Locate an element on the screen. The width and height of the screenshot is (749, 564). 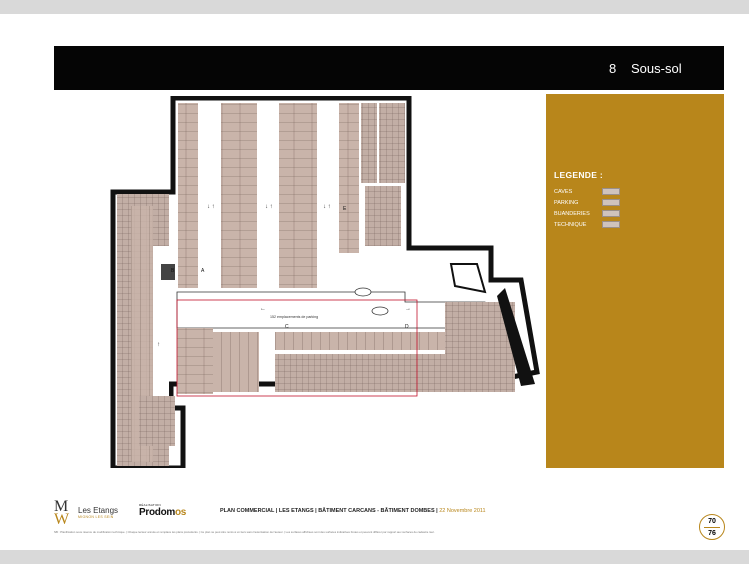
corridor-label: 152 emplacements de parking is located at coordinates (294, 317).